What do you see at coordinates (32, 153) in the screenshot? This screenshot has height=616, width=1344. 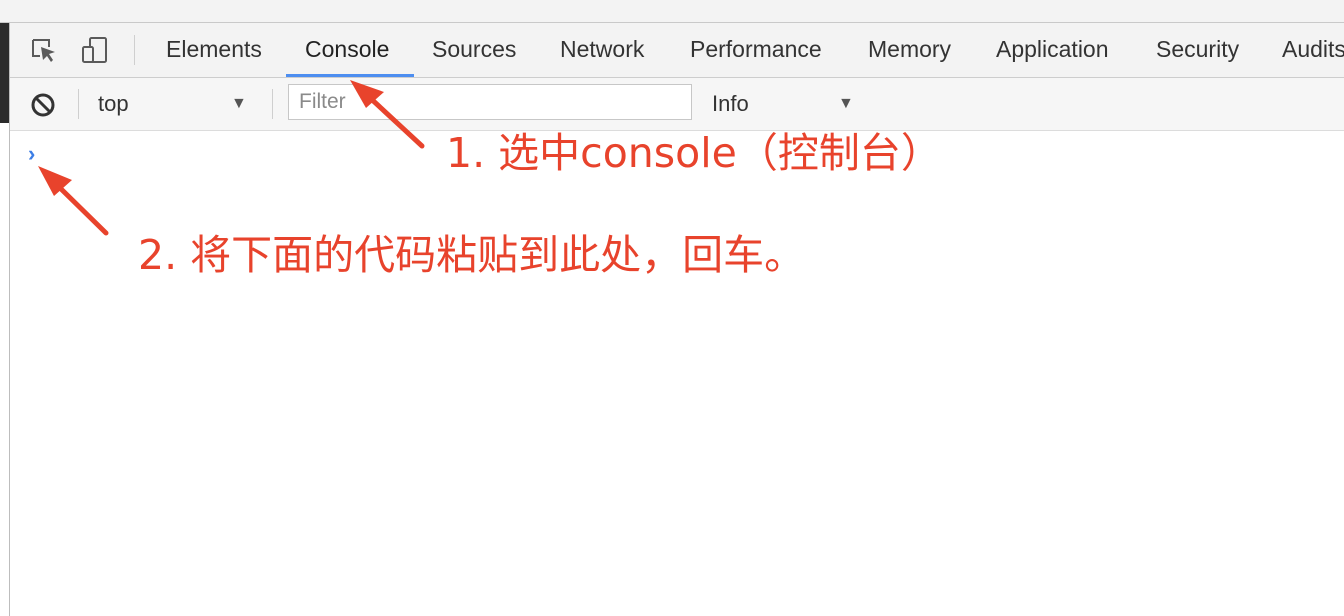 I see `console-prompt-icon: ›` at bounding box center [32, 153].